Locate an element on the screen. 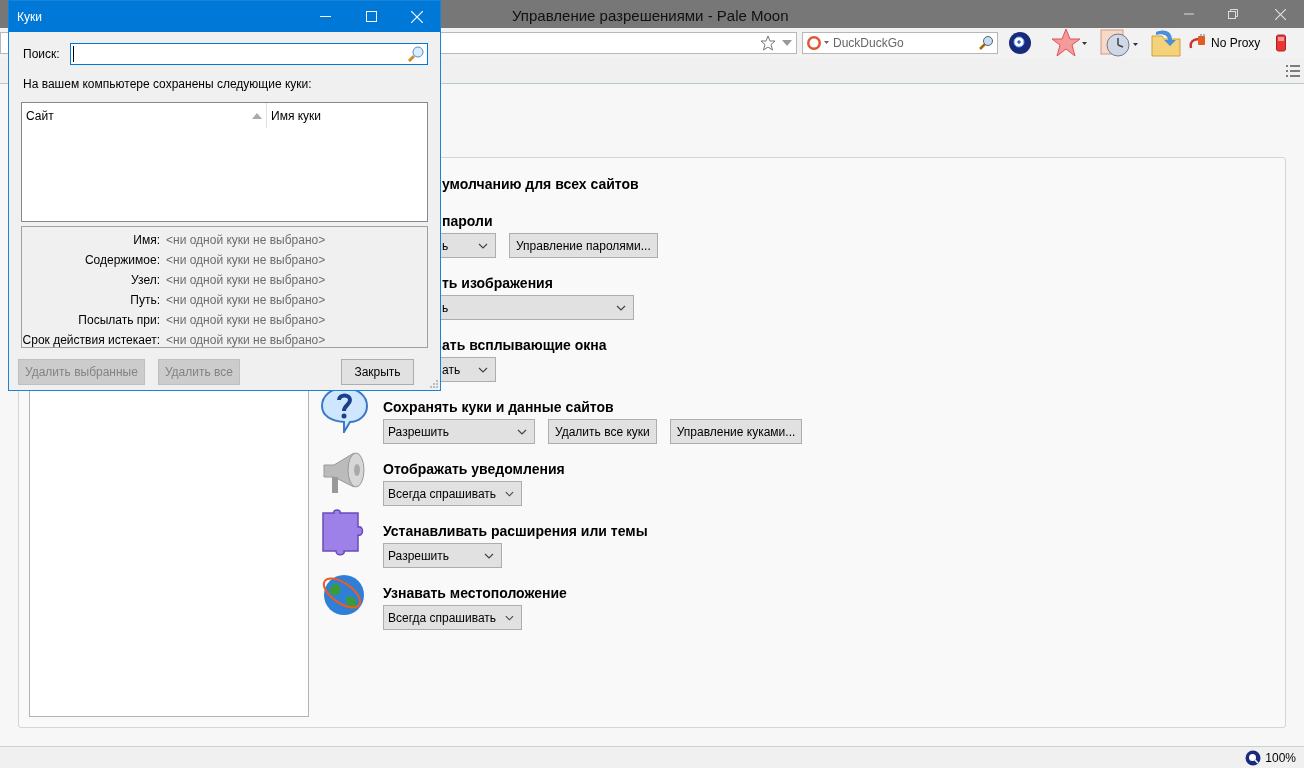 The width and height of the screenshot is (1304, 768). cookie-button: Удалить все куки is located at coordinates (602, 431).